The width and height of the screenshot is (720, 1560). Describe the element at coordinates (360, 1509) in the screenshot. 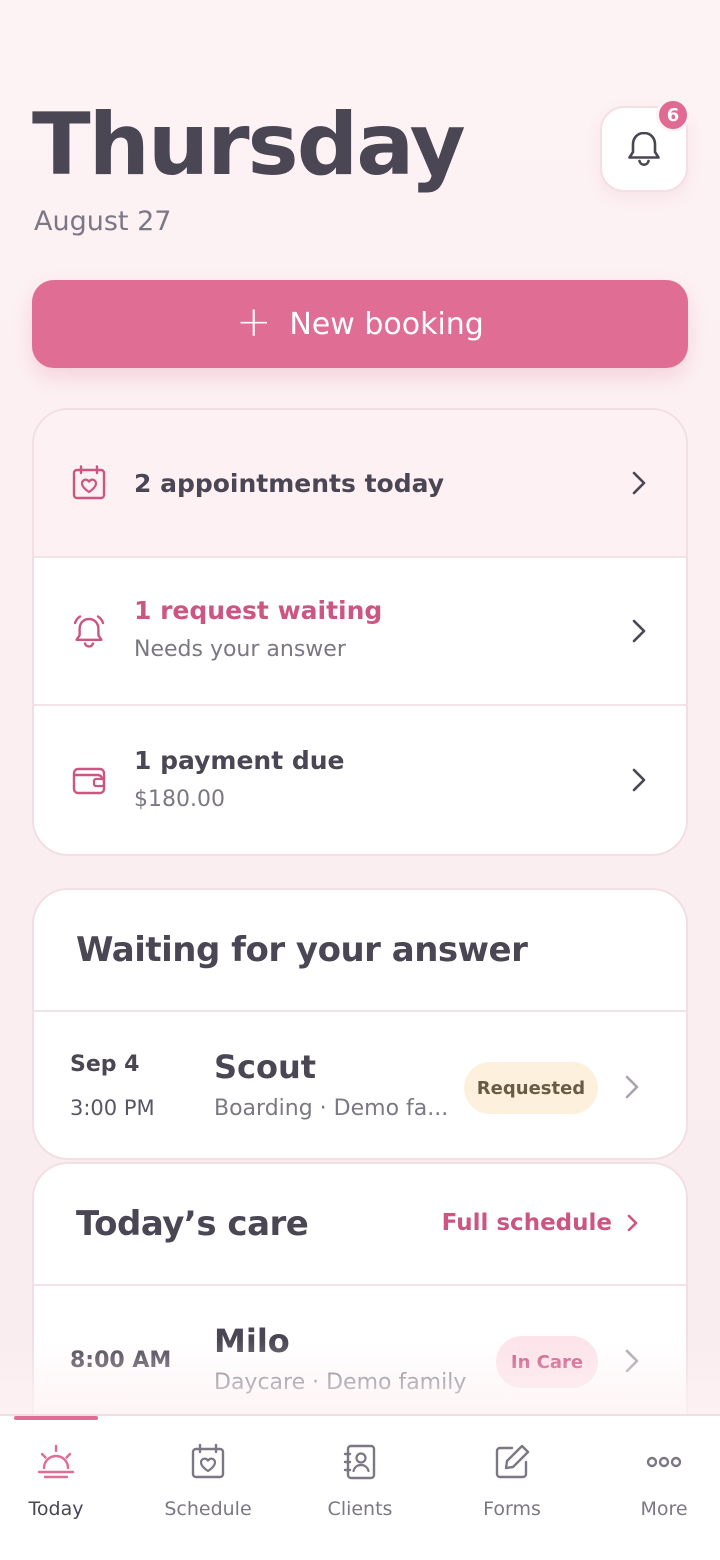

I see `tab-label: Clients` at that location.